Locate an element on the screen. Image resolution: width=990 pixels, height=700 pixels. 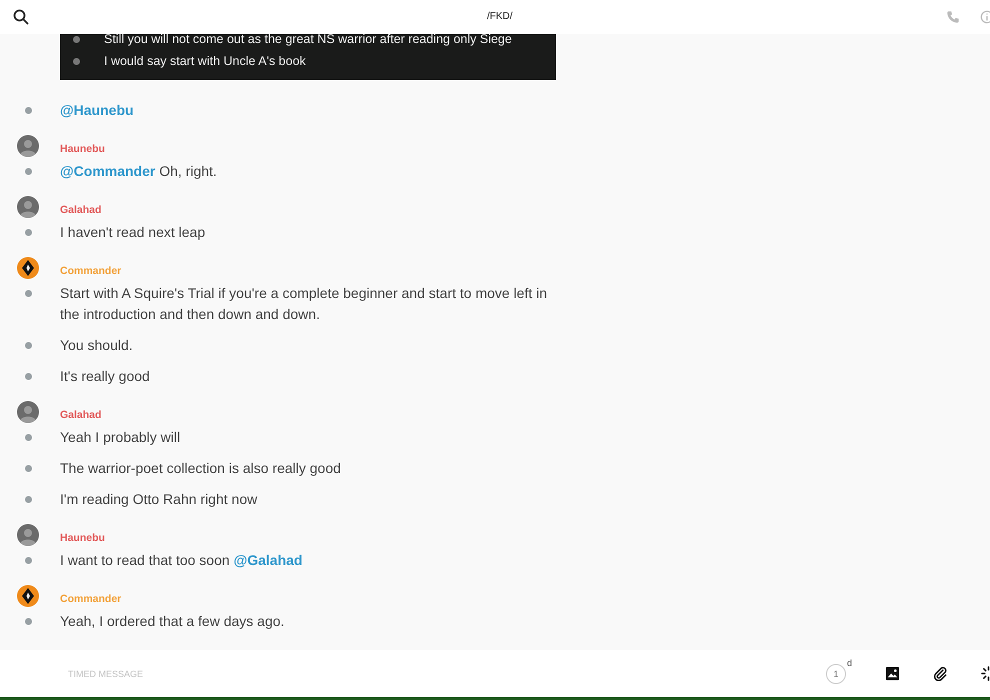
mention-link: @Galahad is located at coordinates (268, 560).